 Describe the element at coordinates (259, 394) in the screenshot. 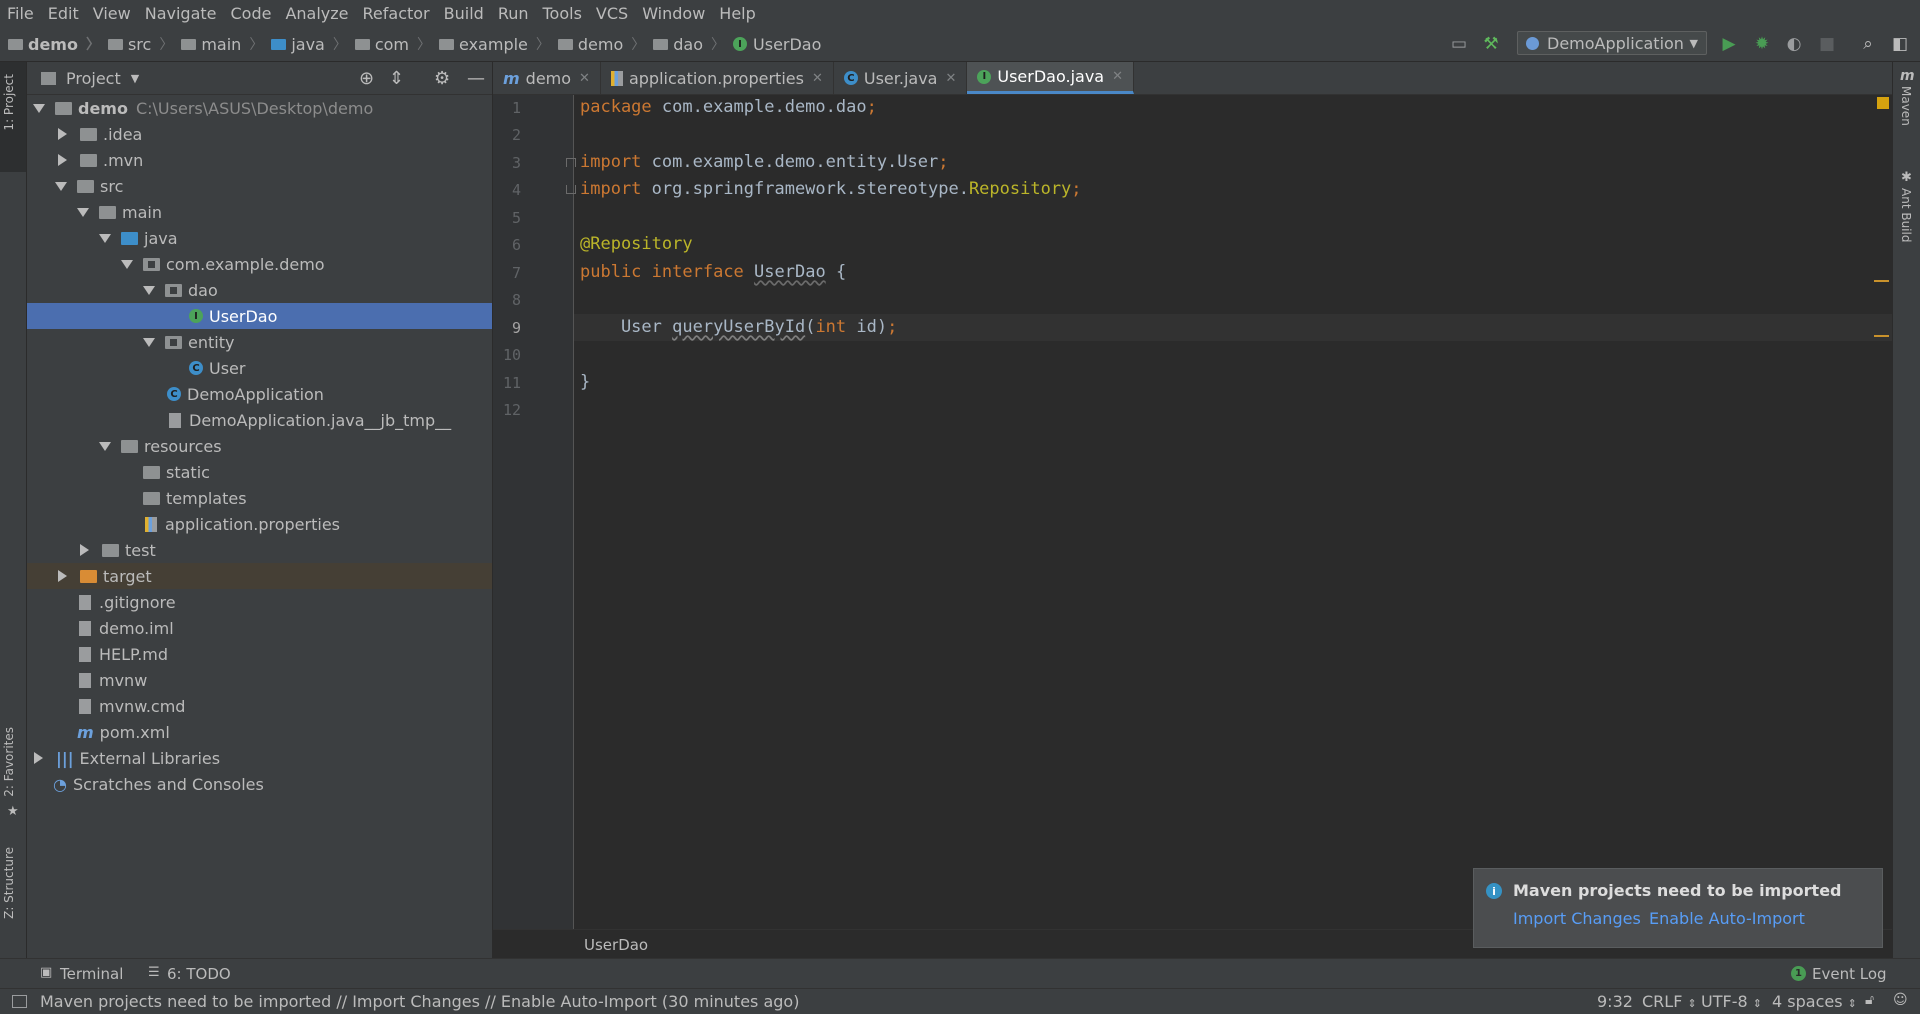

I see `tree-item-demoapplication: C DemoApplication` at that location.